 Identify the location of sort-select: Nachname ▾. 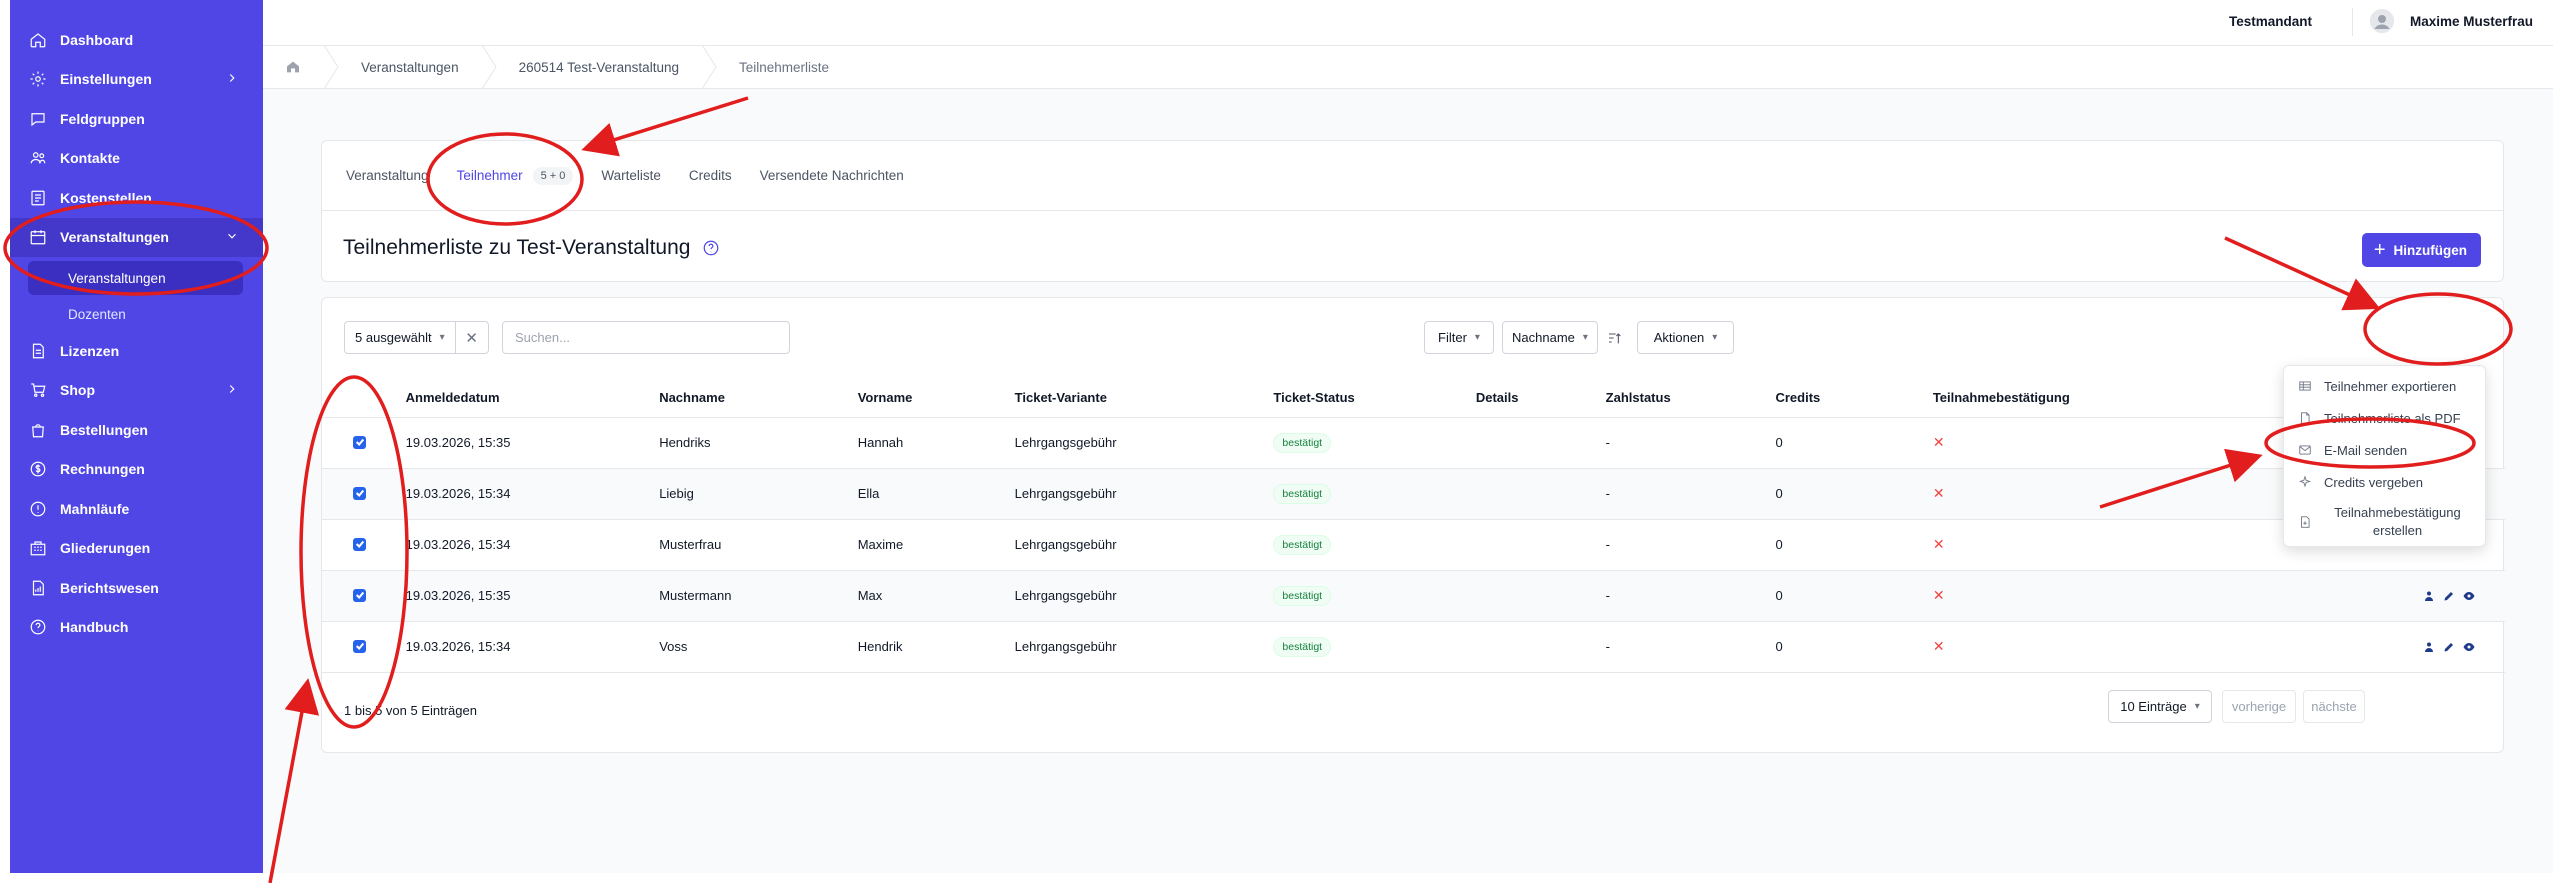
(1550, 337).